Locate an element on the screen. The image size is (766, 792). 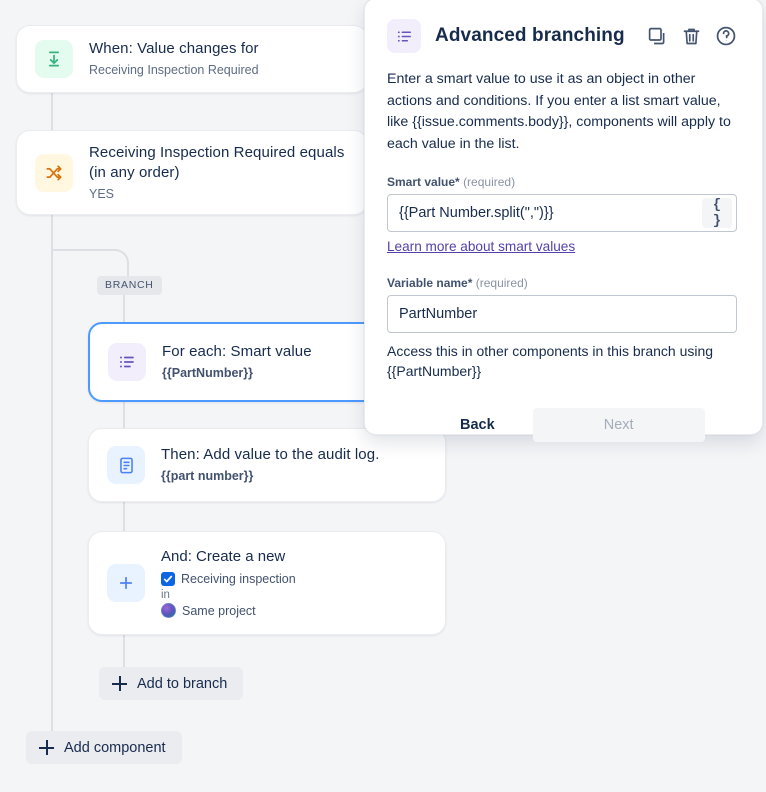
variable-name-label: Variable name* (required) is located at coordinates (562, 283).